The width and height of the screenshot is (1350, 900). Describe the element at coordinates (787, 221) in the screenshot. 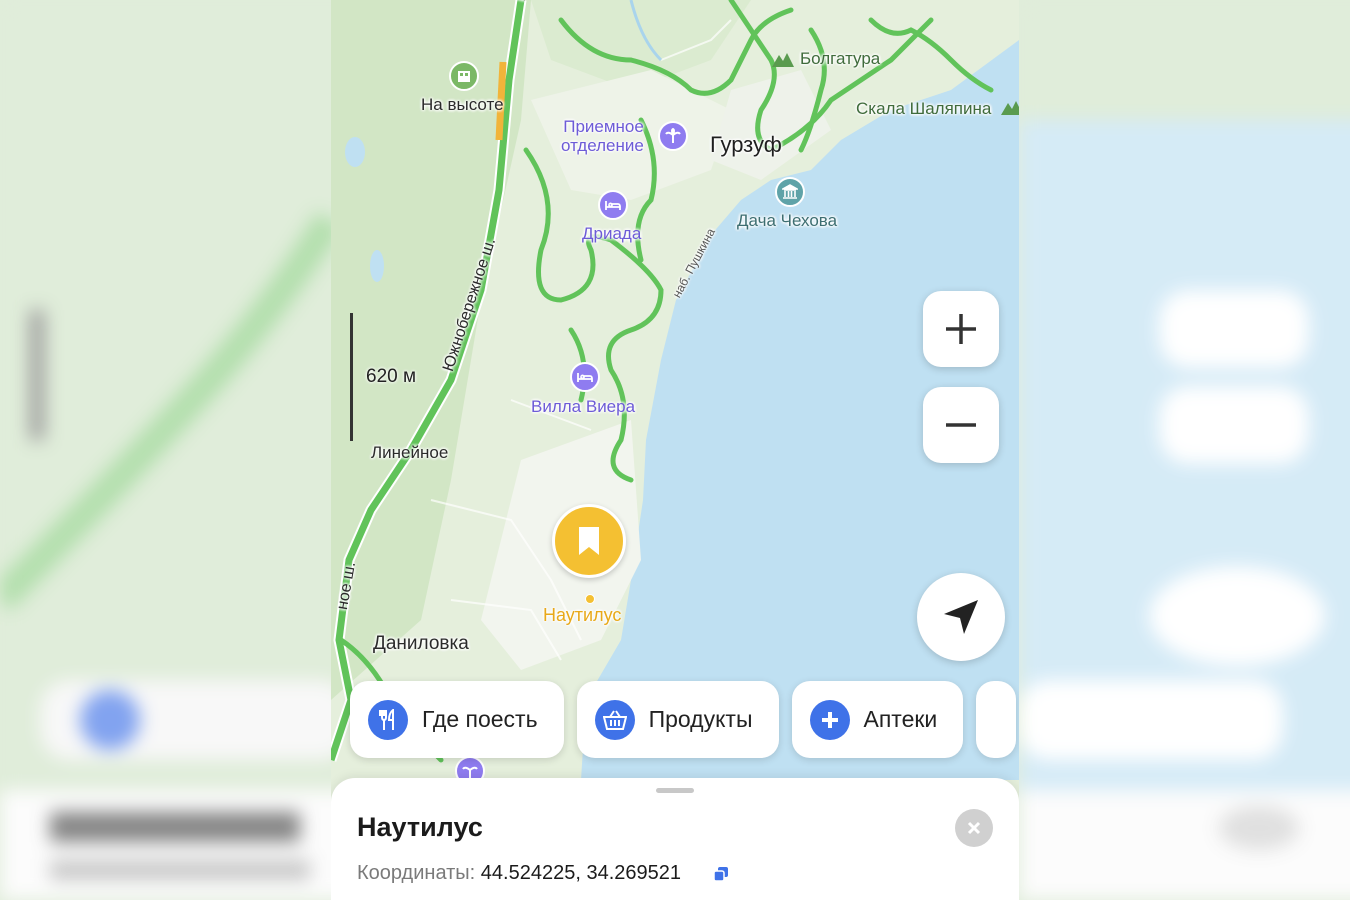

I see `place-label-dacha: Дача Чехова` at that location.